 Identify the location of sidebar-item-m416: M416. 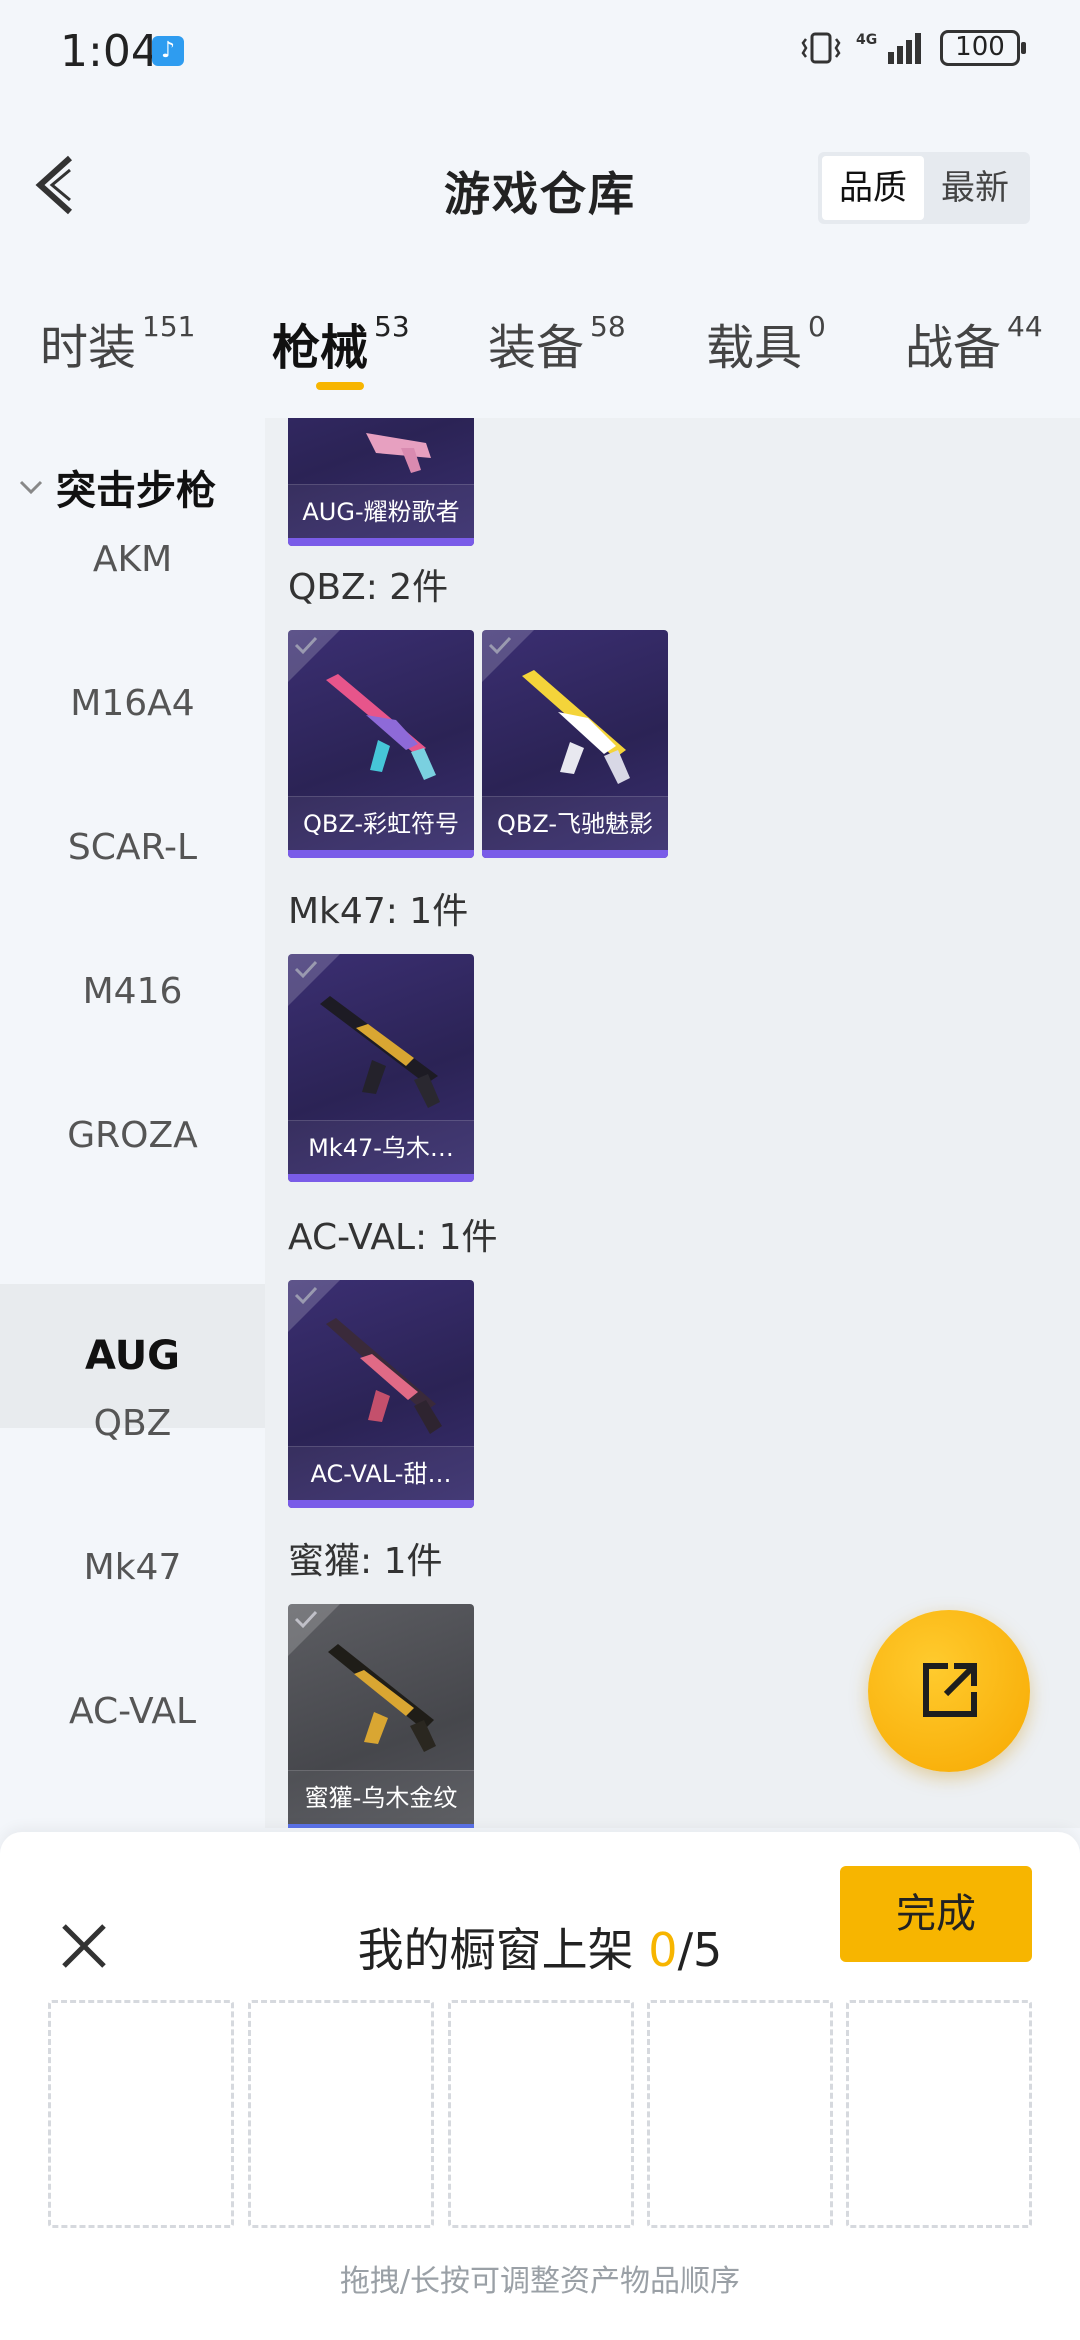
(132, 992).